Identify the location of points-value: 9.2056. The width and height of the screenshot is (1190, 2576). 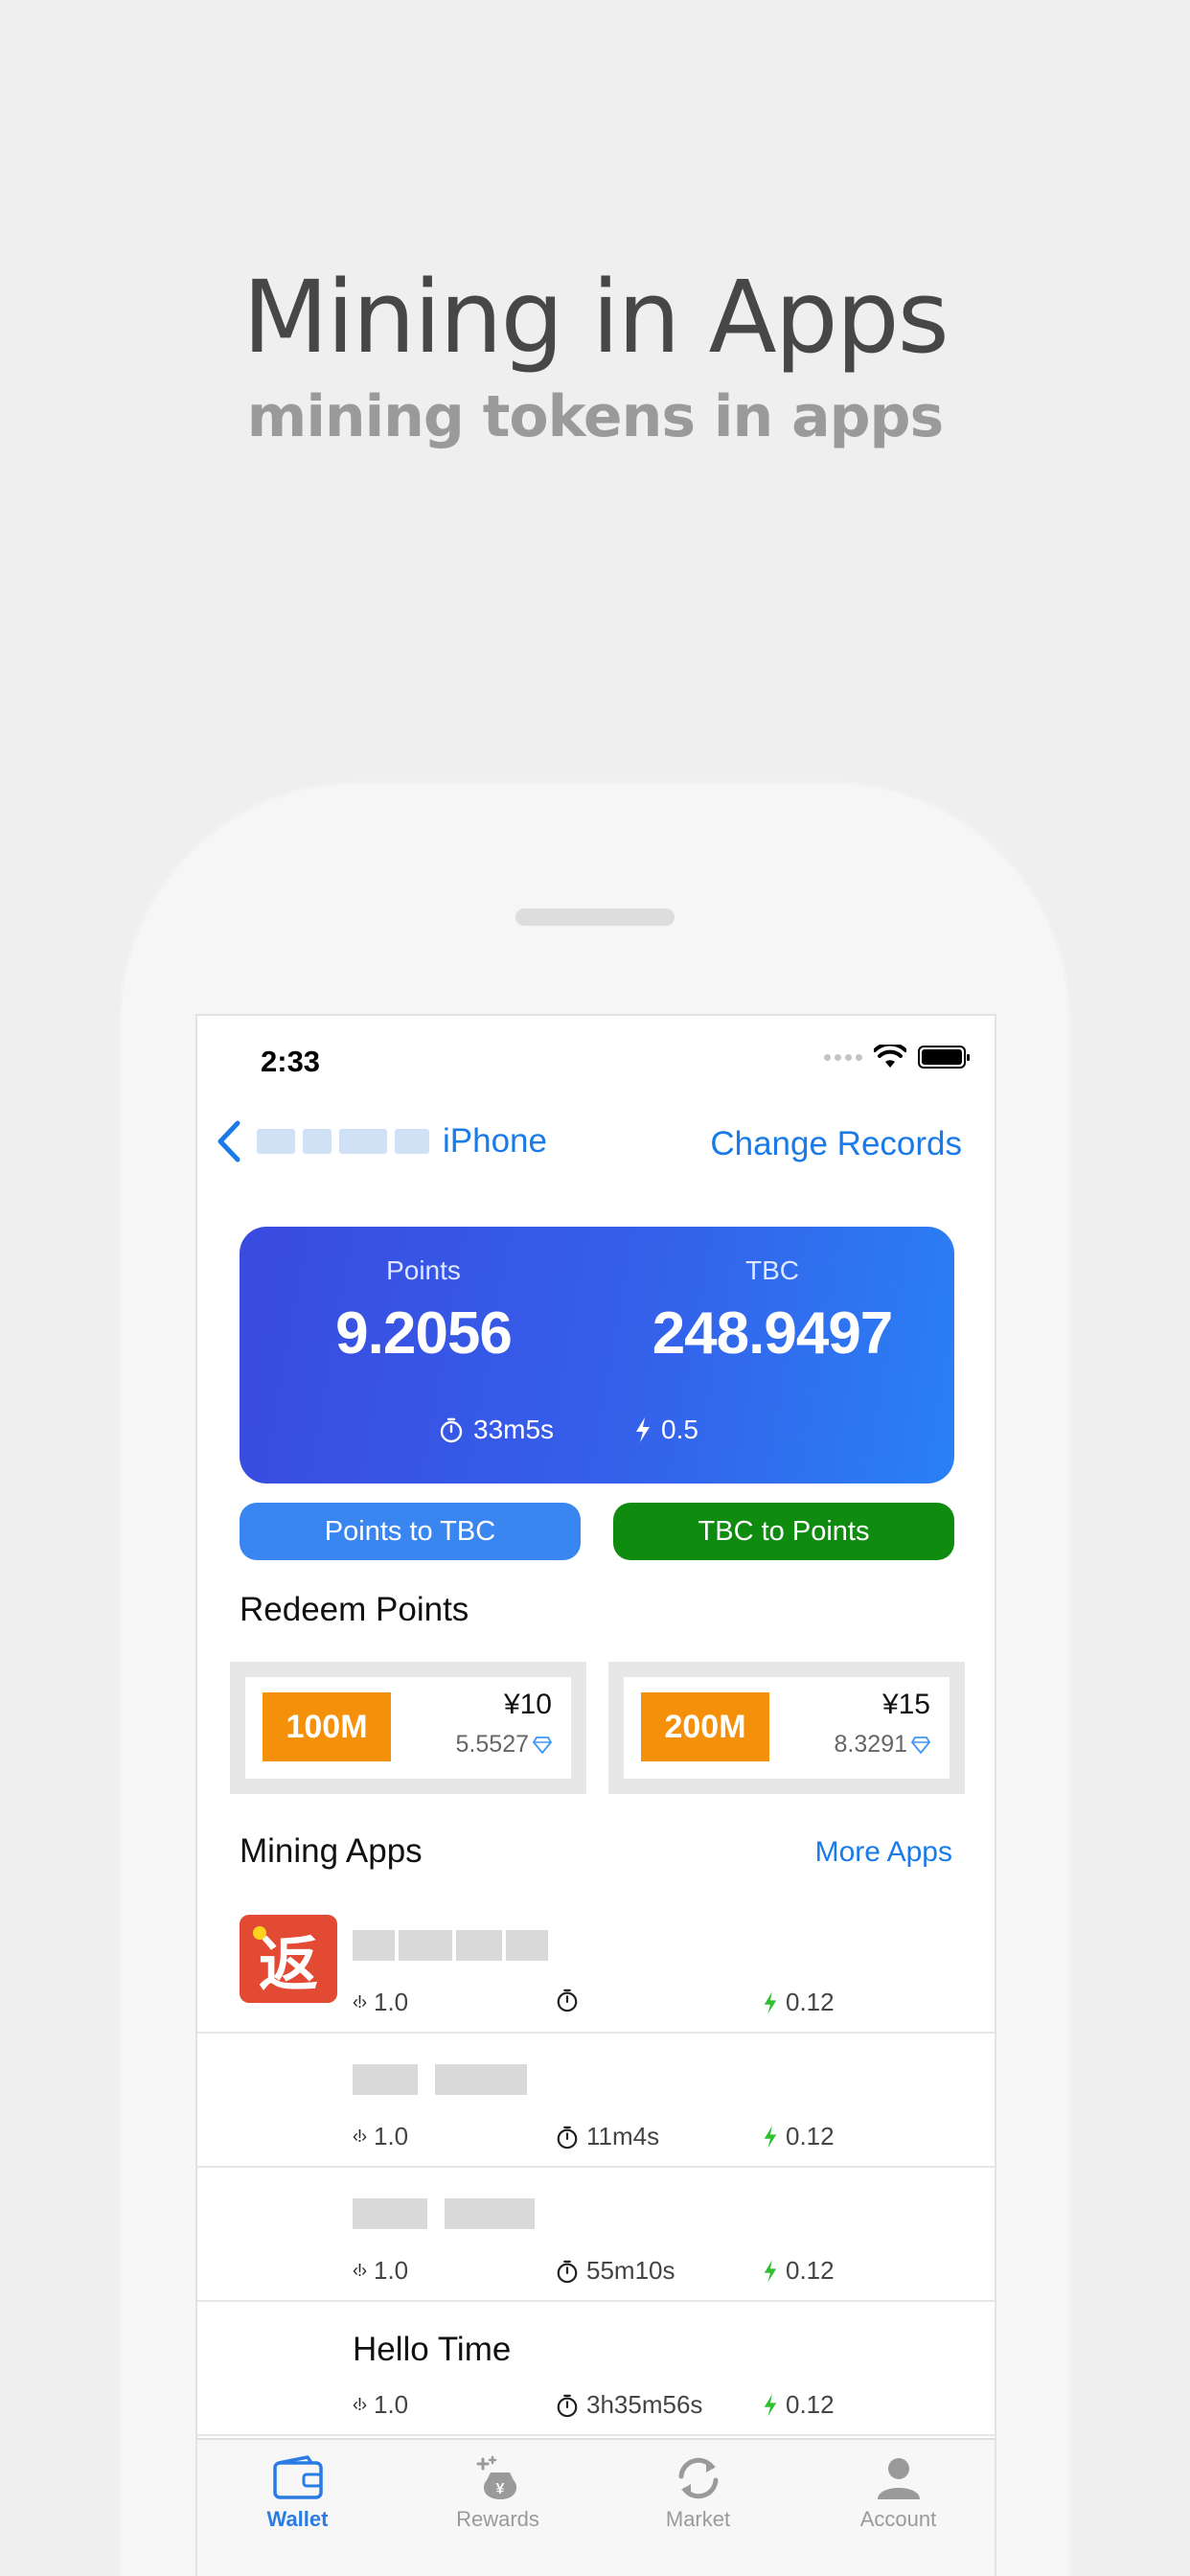
(424, 1333).